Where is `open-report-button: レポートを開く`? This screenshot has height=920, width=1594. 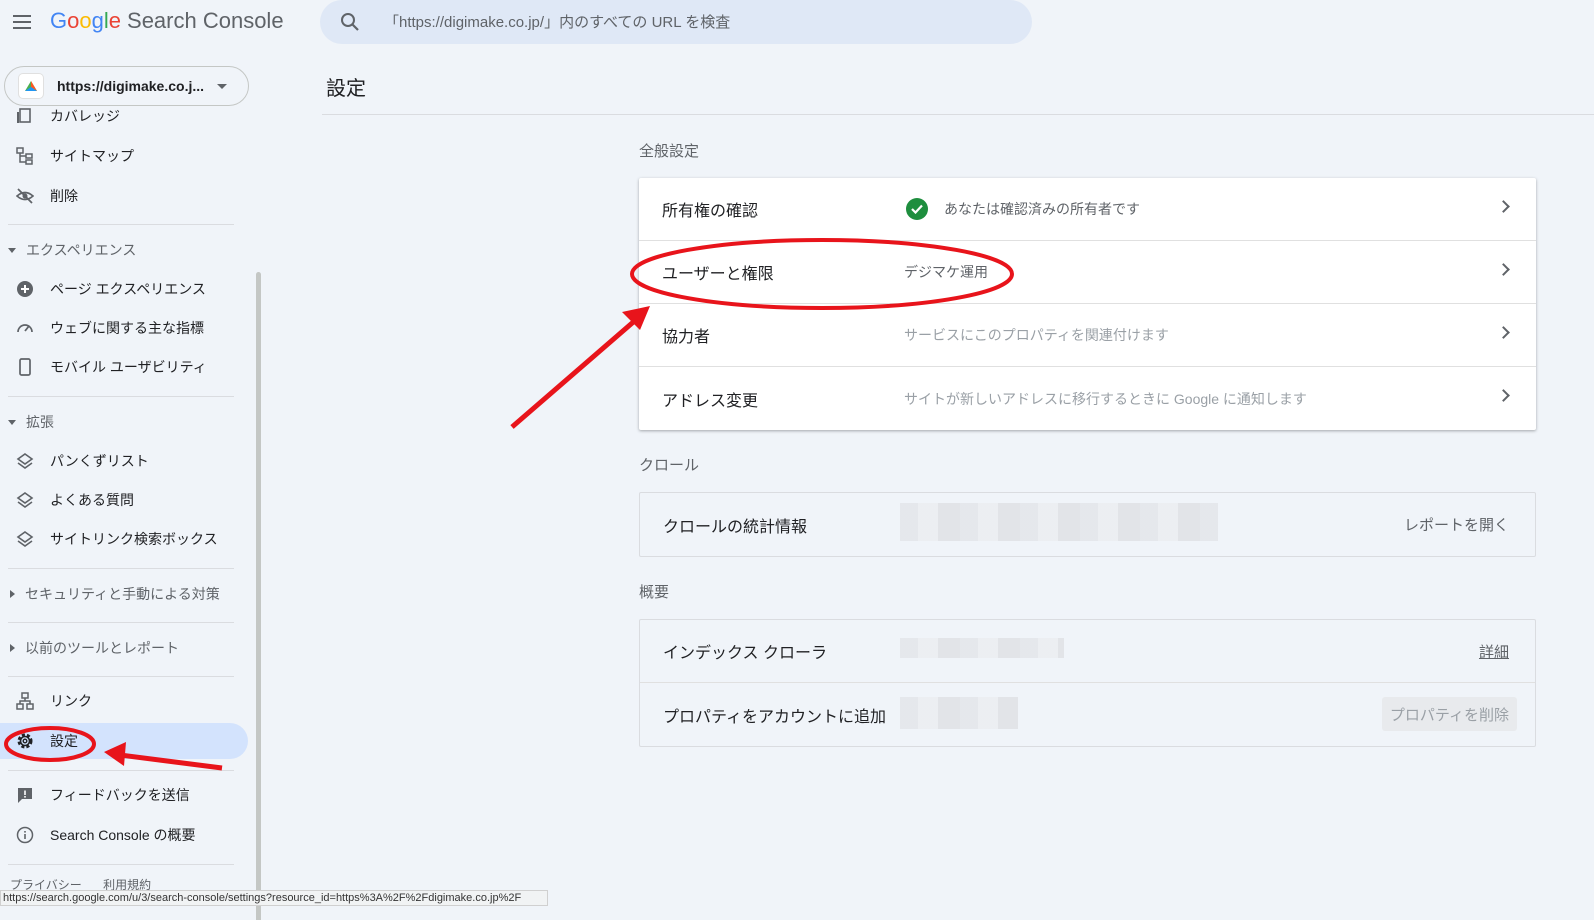 open-report-button: レポートを開く is located at coordinates (1456, 524).